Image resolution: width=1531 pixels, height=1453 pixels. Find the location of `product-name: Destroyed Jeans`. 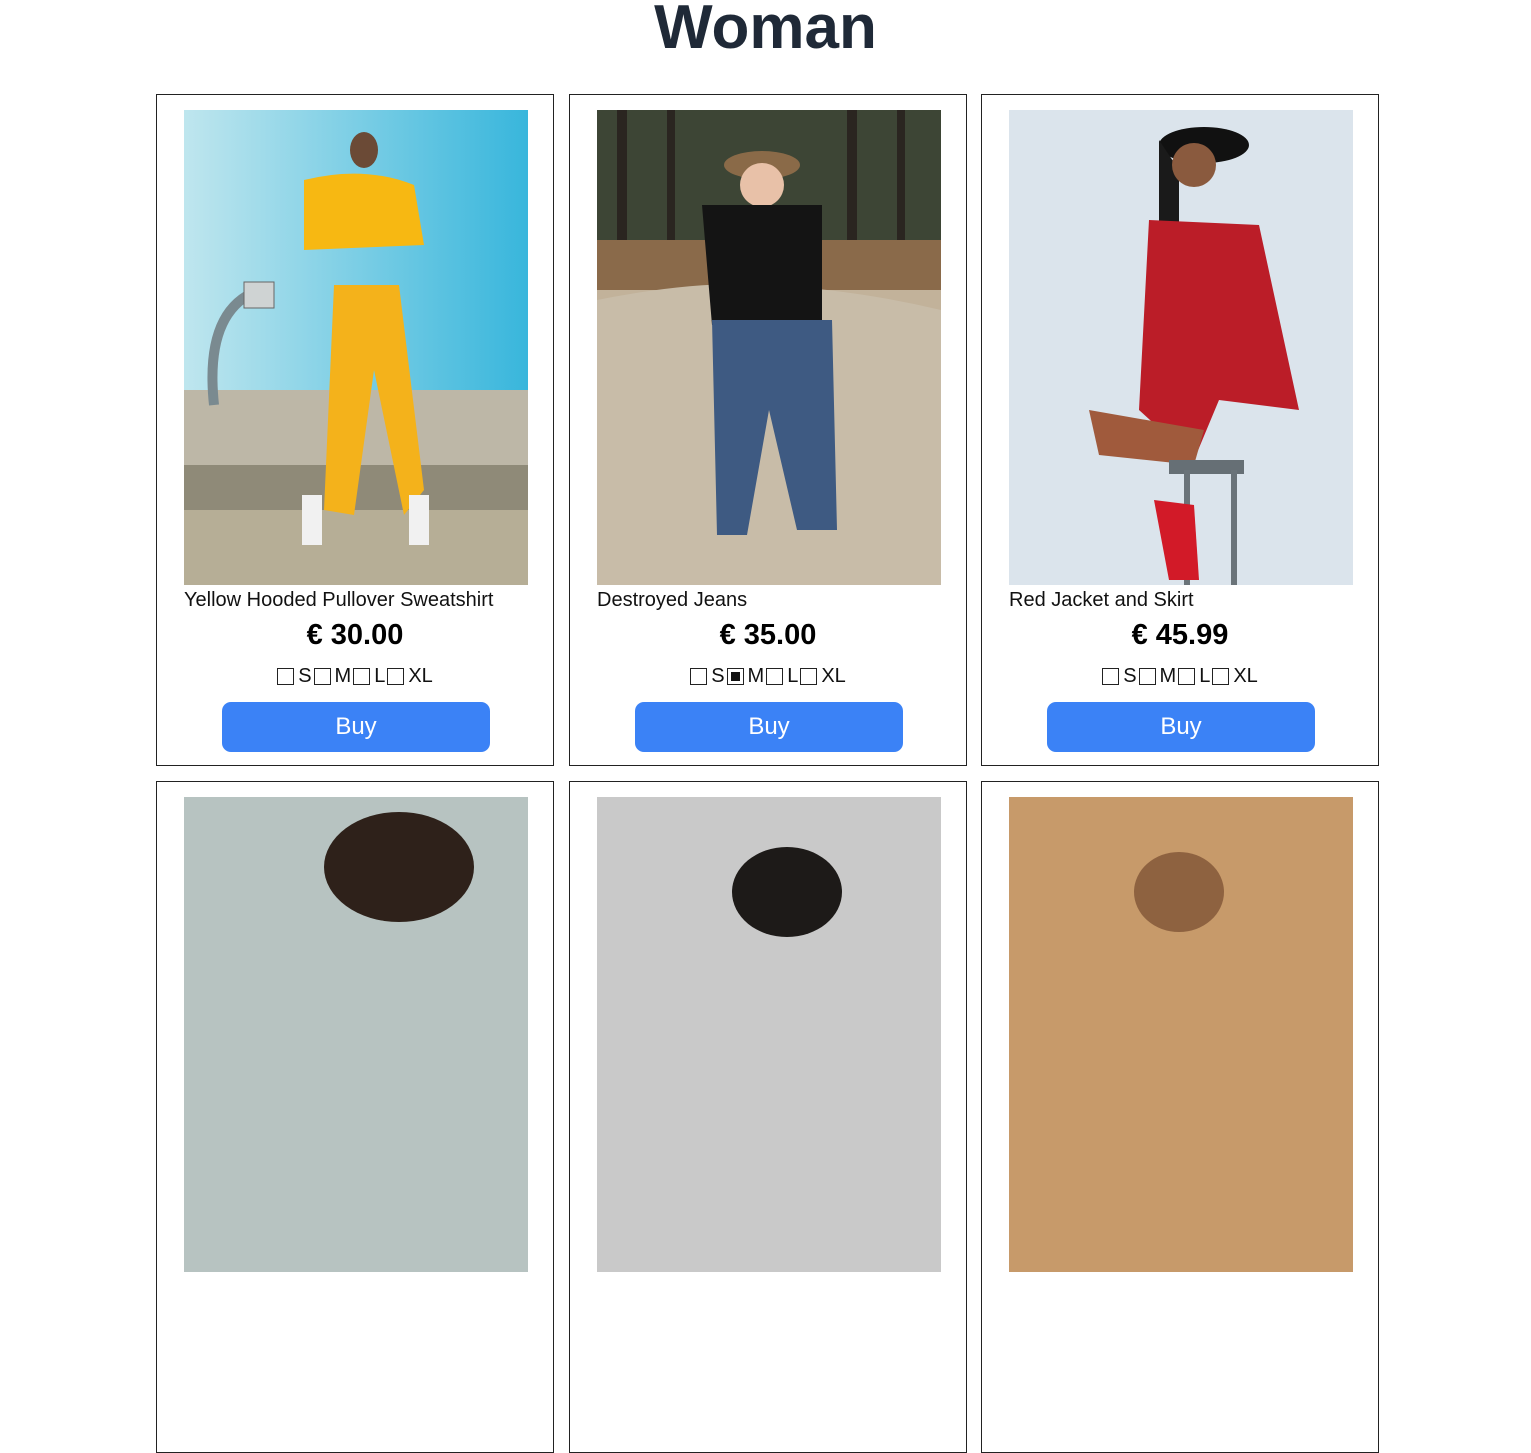

product-name: Destroyed Jeans is located at coordinates (672, 600).